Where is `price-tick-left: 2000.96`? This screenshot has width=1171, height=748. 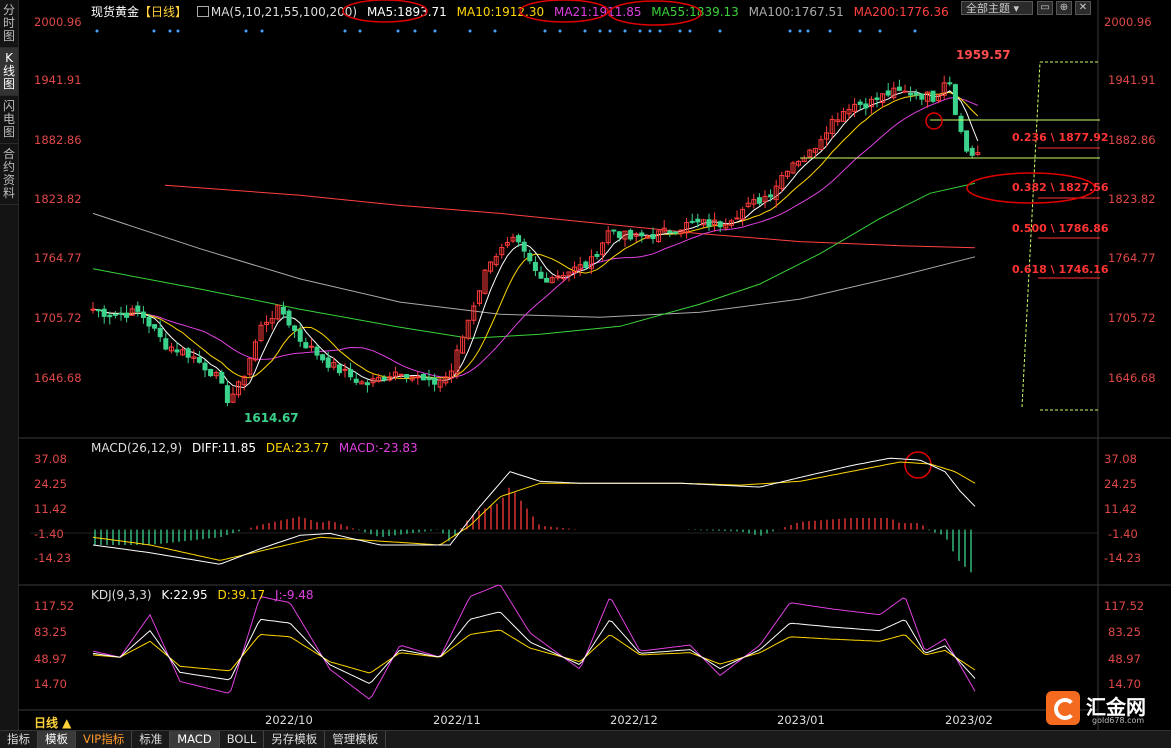 price-tick-left: 2000.96 is located at coordinates (58, 22).